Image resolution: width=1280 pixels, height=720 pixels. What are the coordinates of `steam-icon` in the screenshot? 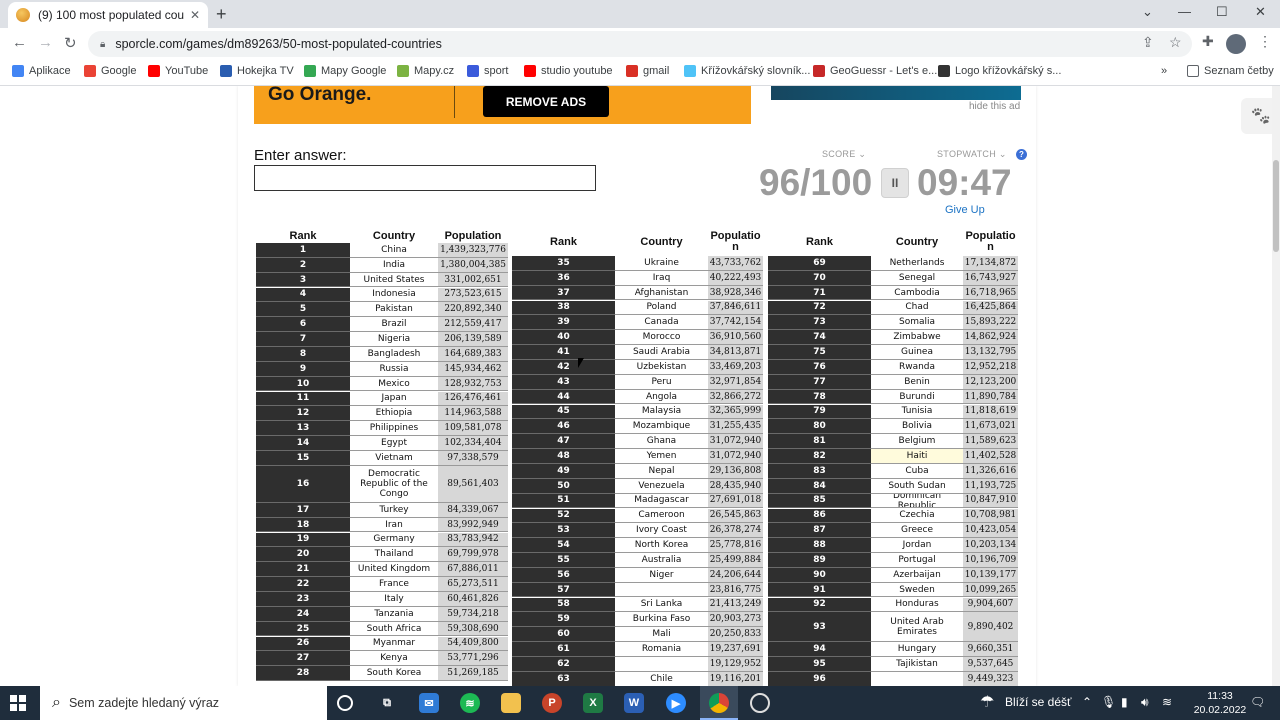 It's located at (760, 703).